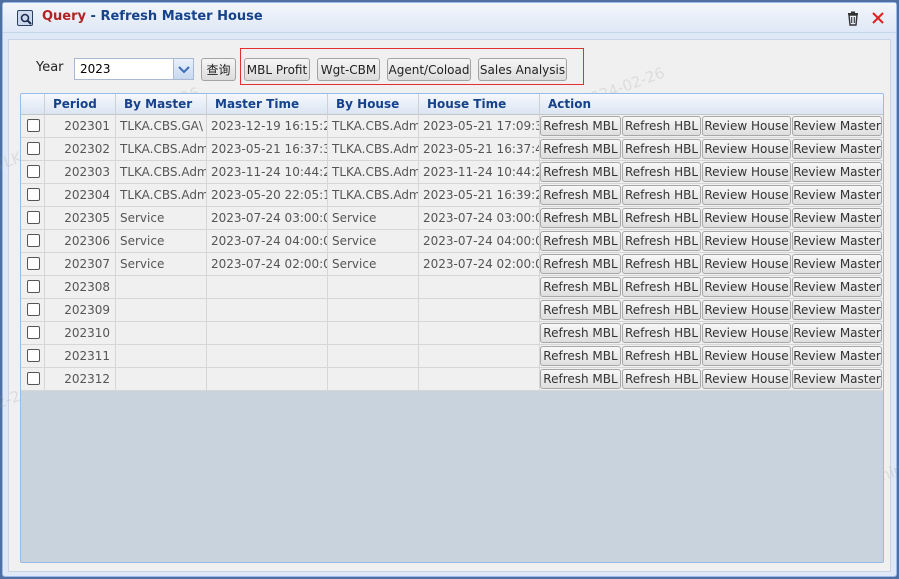 The image size is (899, 579). Describe the element at coordinates (479, 149) in the screenshot. I see `house-time-cell: 2023-05-21 16:37:46` at that location.